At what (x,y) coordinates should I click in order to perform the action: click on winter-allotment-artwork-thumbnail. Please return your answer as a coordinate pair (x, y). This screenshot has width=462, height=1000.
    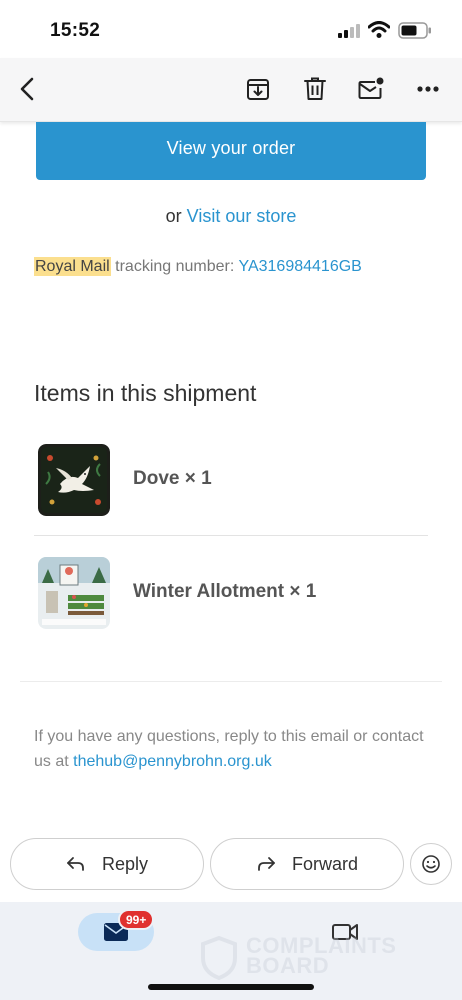
    Looking at the image, I should click on (74, 593).